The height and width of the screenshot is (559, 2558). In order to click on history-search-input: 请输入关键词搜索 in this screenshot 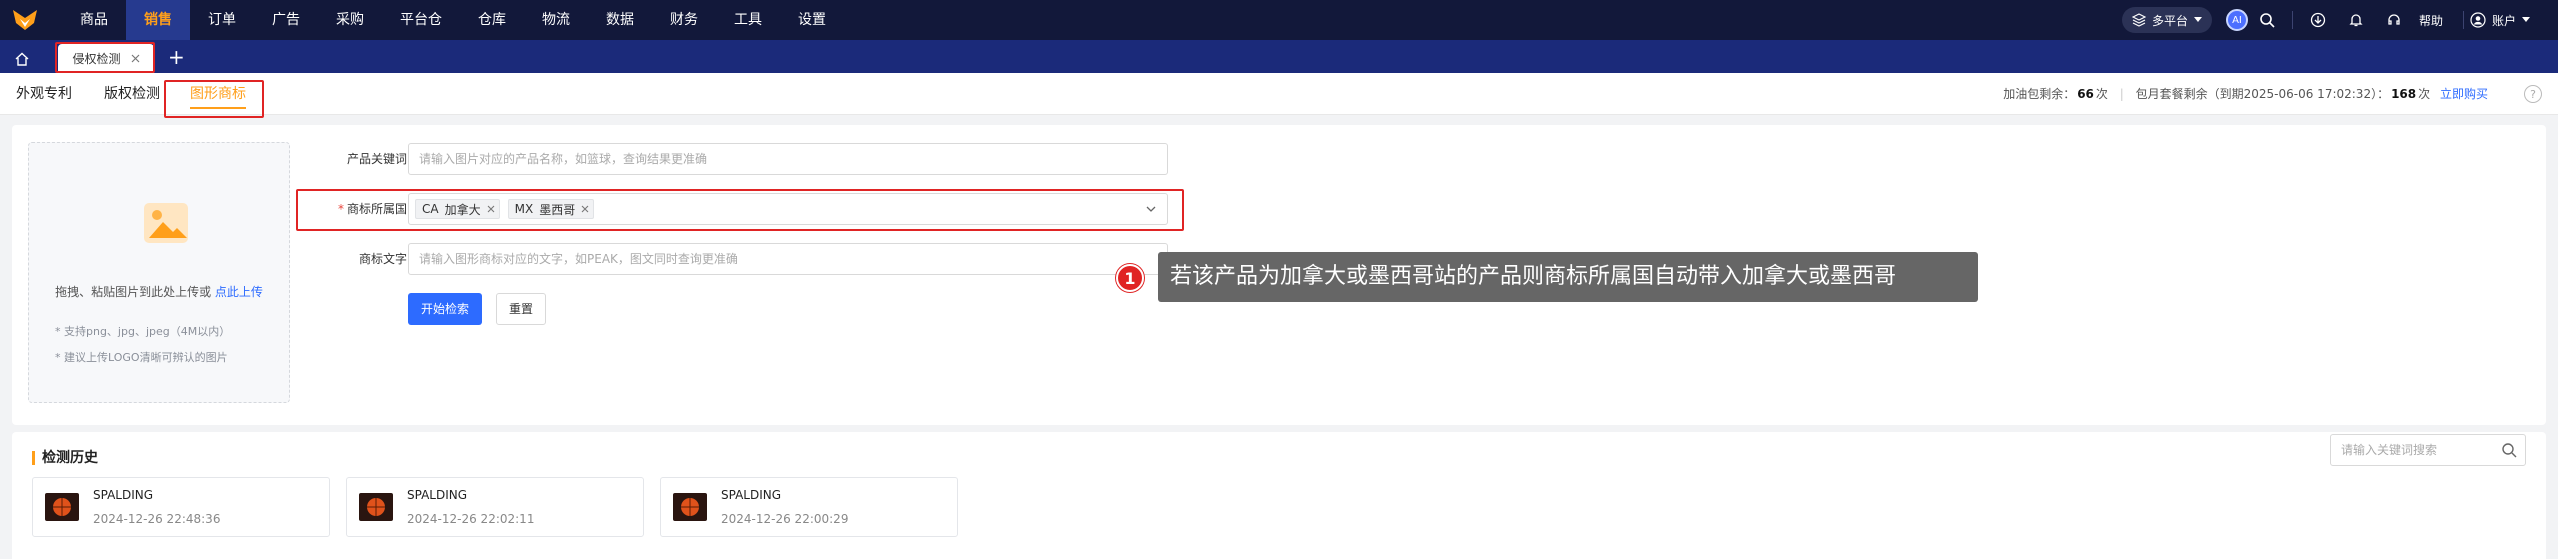, I will do `click(2428, 450)`.